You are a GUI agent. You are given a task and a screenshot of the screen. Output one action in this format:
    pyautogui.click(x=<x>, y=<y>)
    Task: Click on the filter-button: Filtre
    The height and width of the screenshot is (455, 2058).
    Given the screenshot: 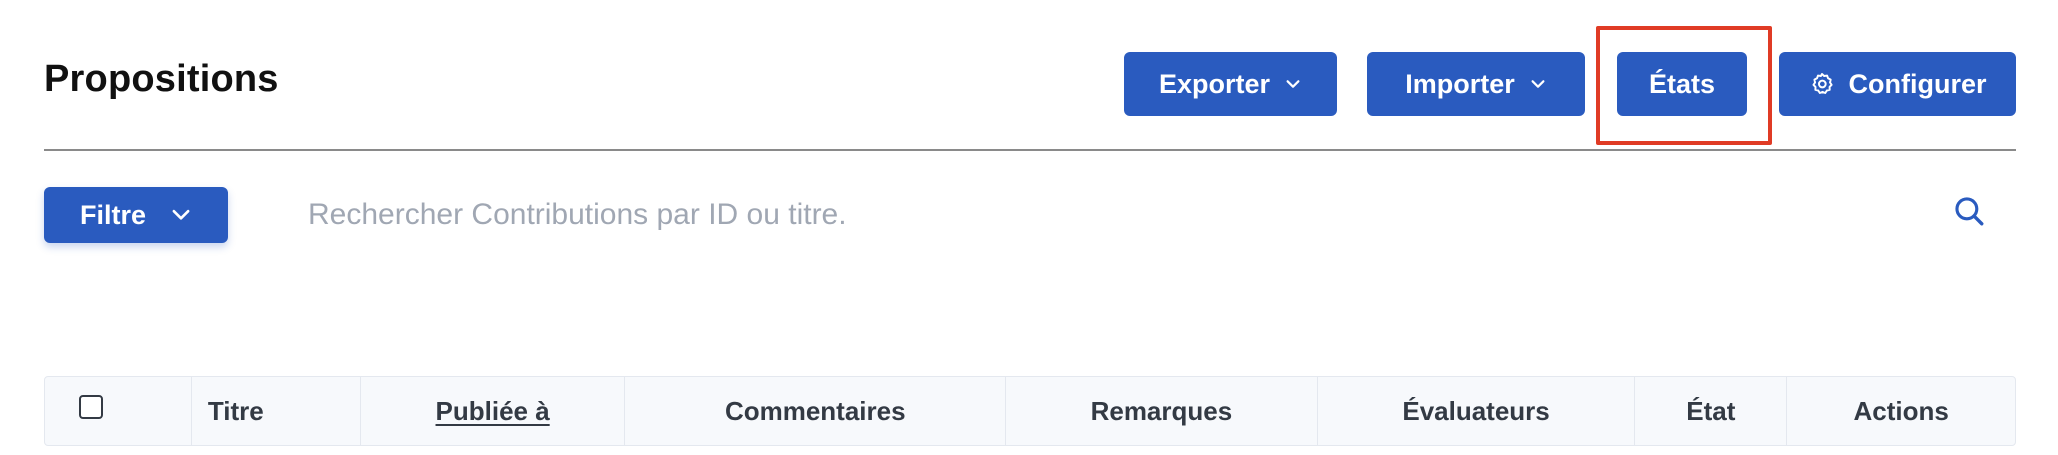 What is the action you would take?
    pyautogui.click(x=136, y=215)
    